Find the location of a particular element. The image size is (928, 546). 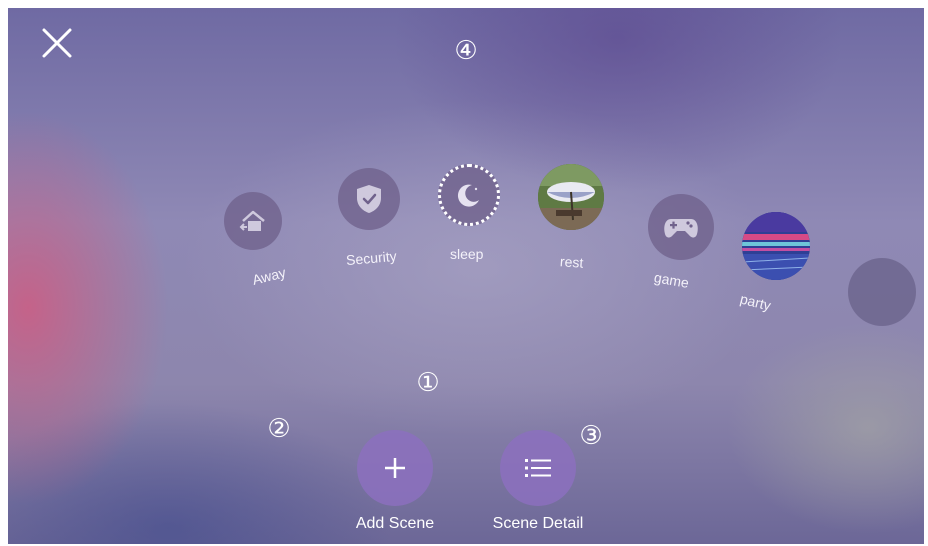

scene-rest: rest is located at coordinates (574, 215).